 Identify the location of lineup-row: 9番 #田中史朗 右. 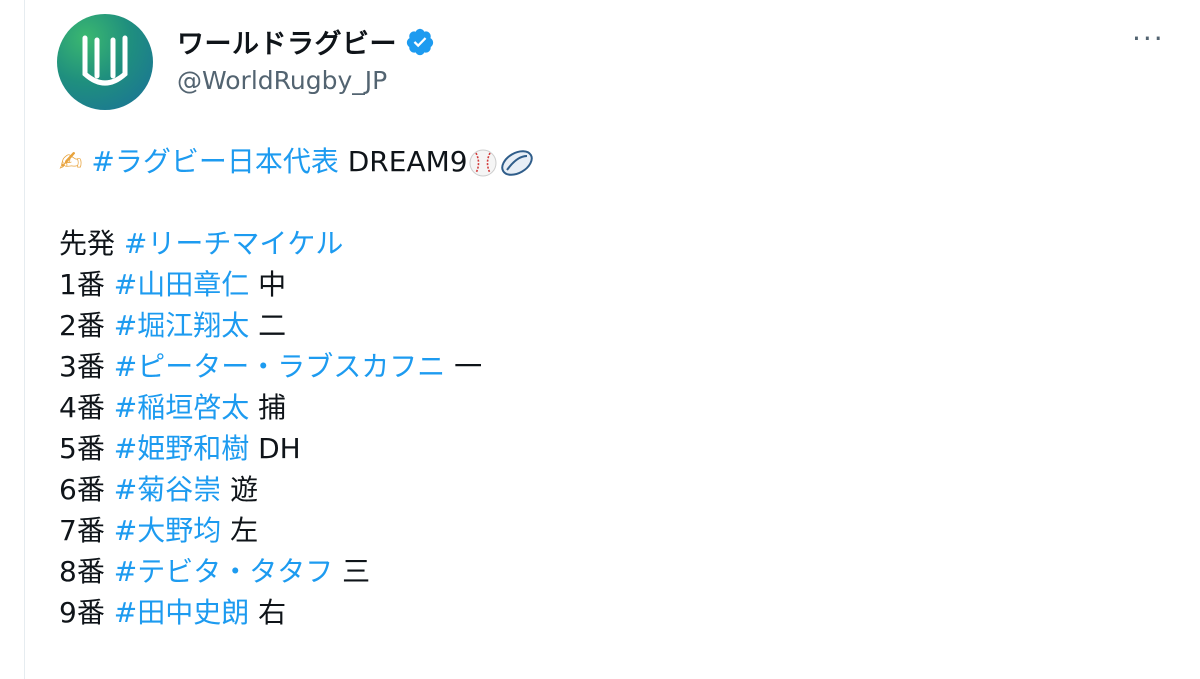
(172, 613).